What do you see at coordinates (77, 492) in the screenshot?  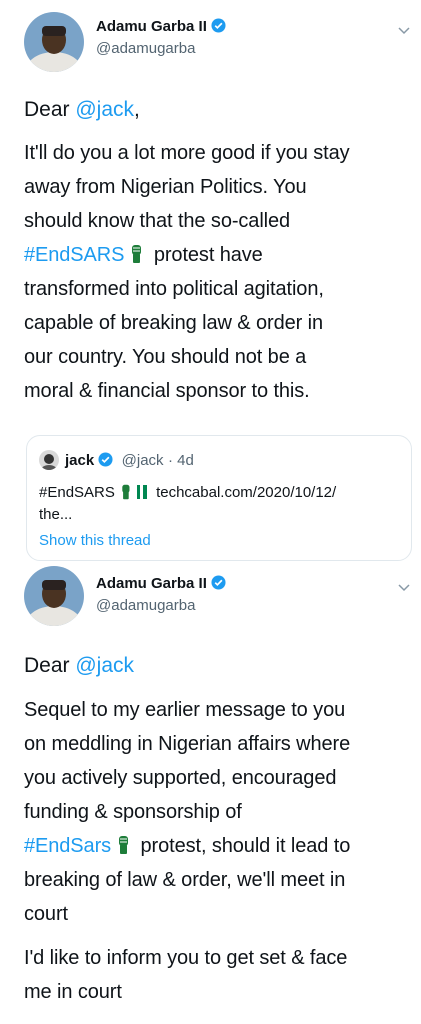 I see `quoted-hashtag: #EndSARS` at bounding box center [77, 492].